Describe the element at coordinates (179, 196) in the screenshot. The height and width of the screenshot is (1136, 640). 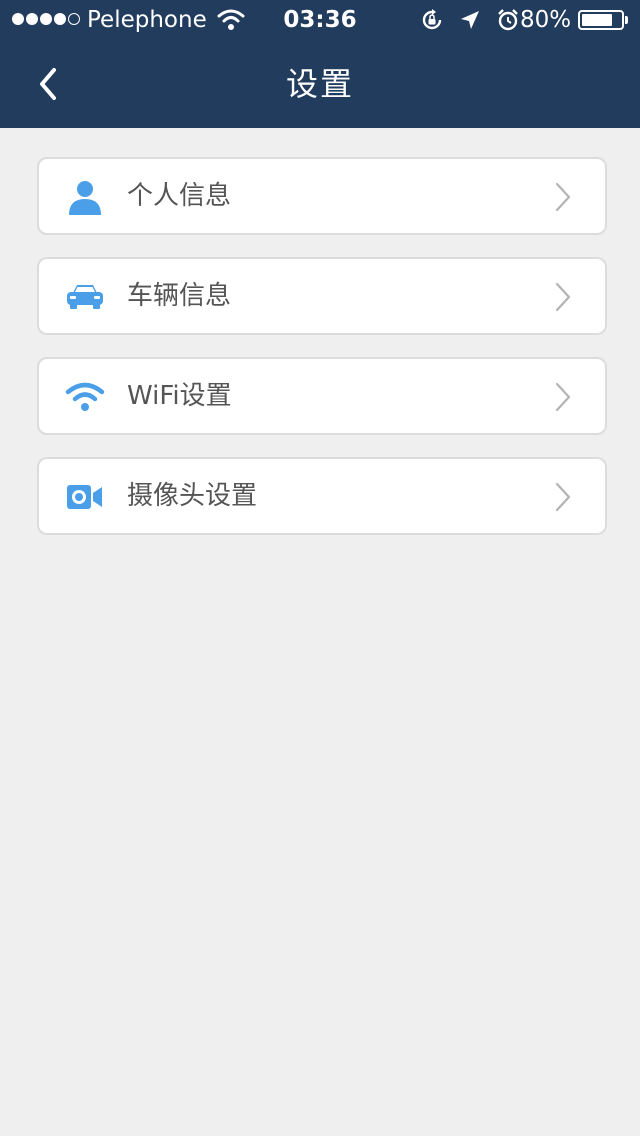
I see `settings-item-label: 个人信息` at that location.